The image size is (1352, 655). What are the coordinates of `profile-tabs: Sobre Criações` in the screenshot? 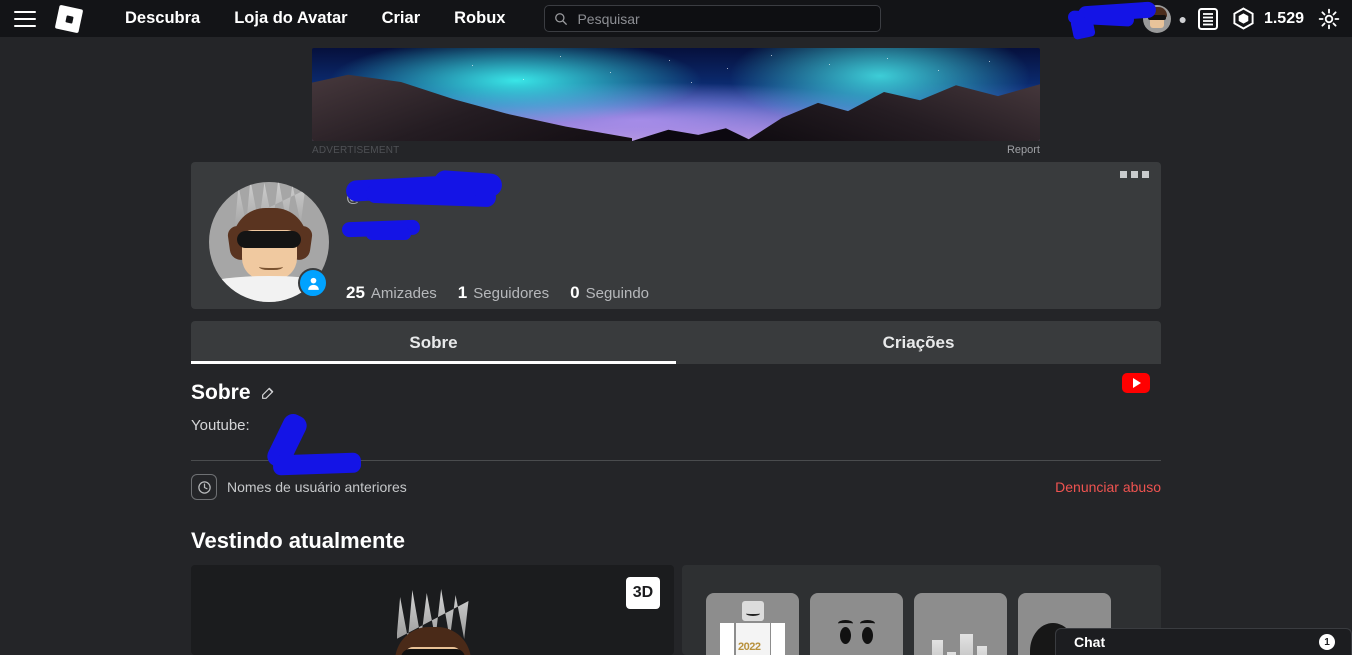 It's located at (676, 342).